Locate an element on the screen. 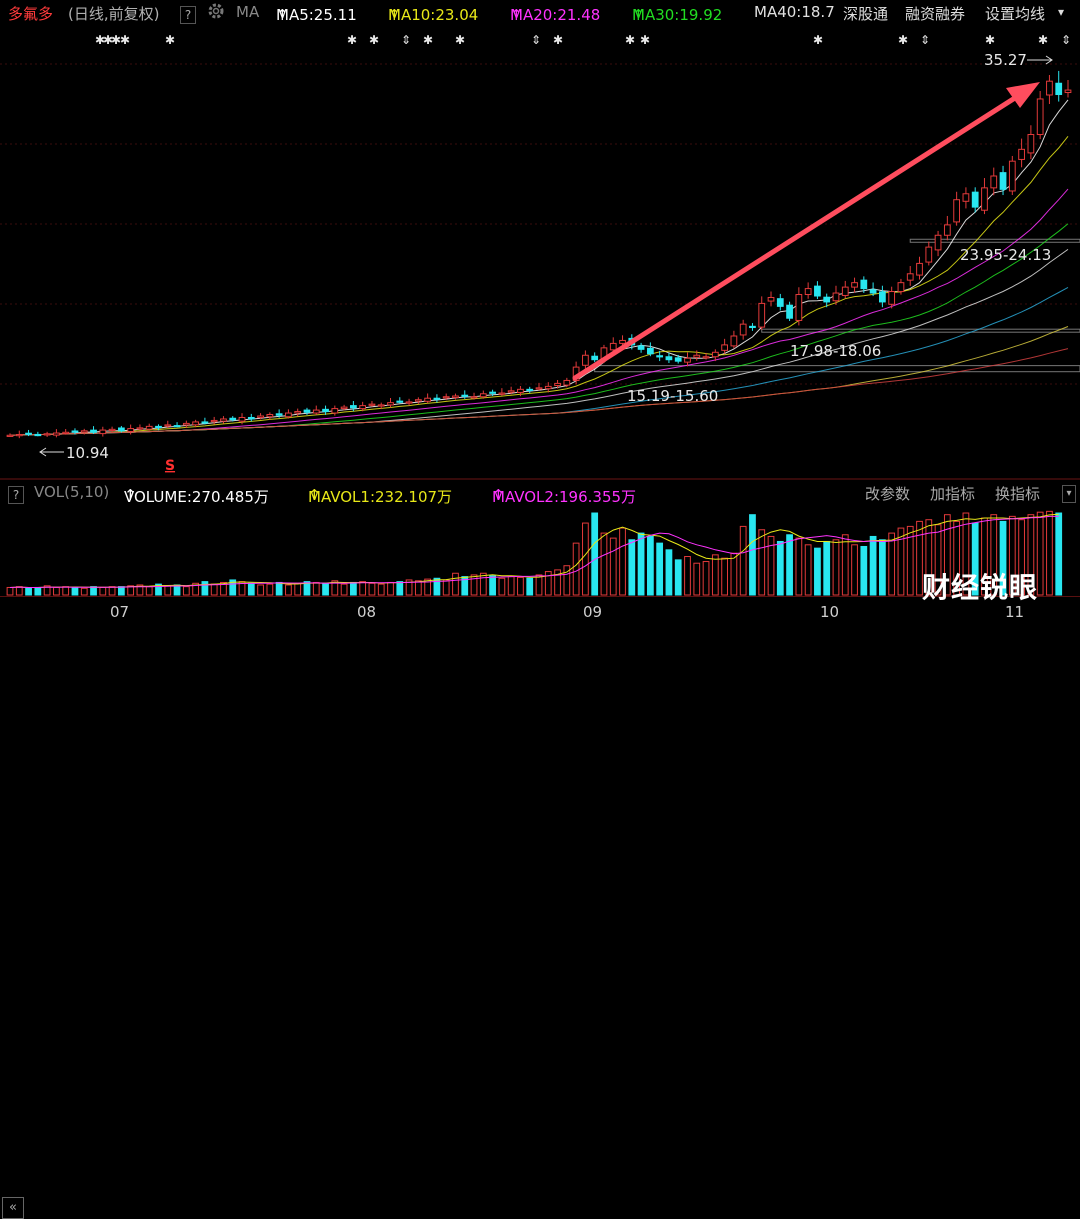 The image size is (1080, 1219). tab-margin-trading: 融资融券 is located at coordinates (935, 13).